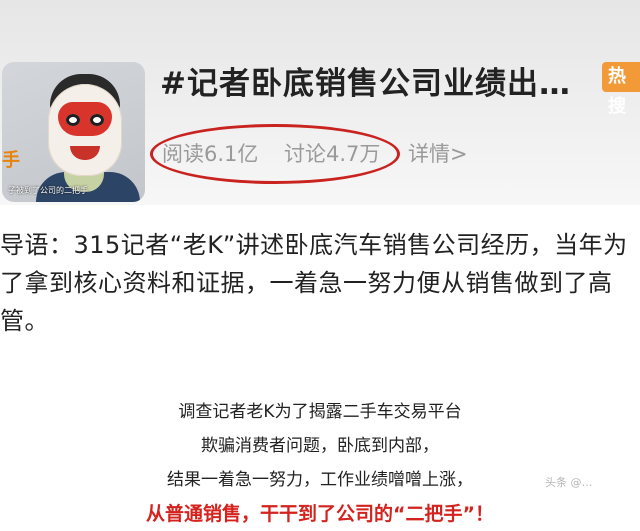 The width and height of the screenshot is (640, 531). What do you see at coordinates (320, 514) in the screenshot?
I see `article-emphasis-line: 从普通销售，干干到了公司的“二把手”！` at bounding box center [320, 514].